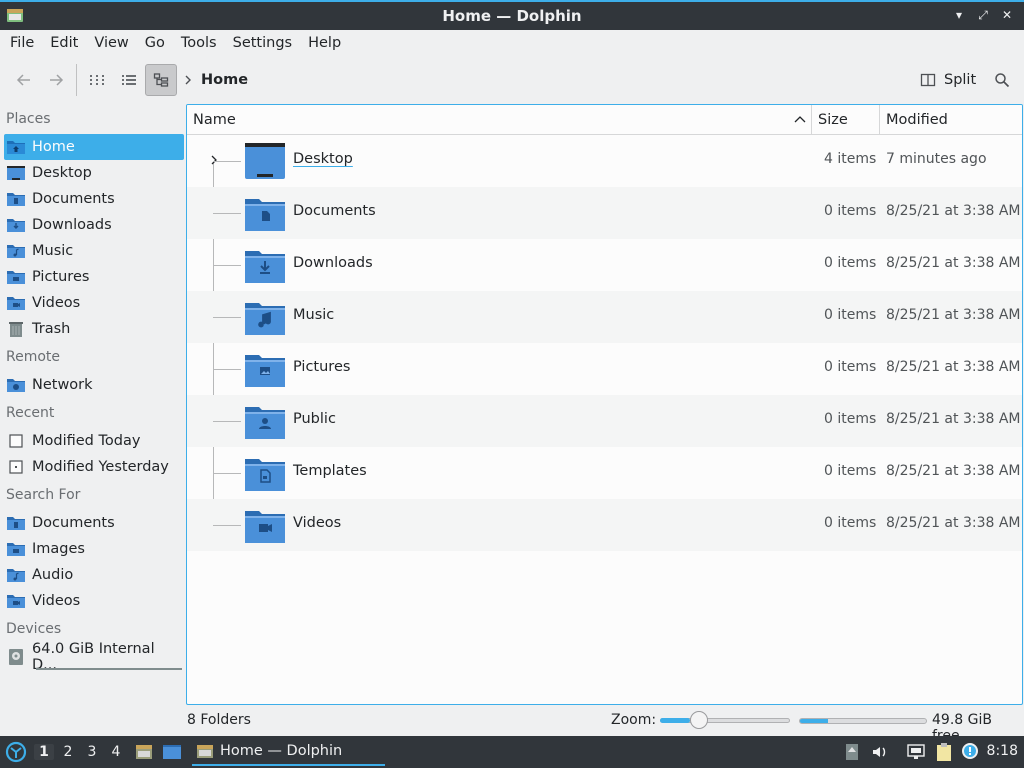 The image size is (1024, 768). Describe the element at coordinates (675, 720) in the screenshot. I see `zoom-fill` at that location.